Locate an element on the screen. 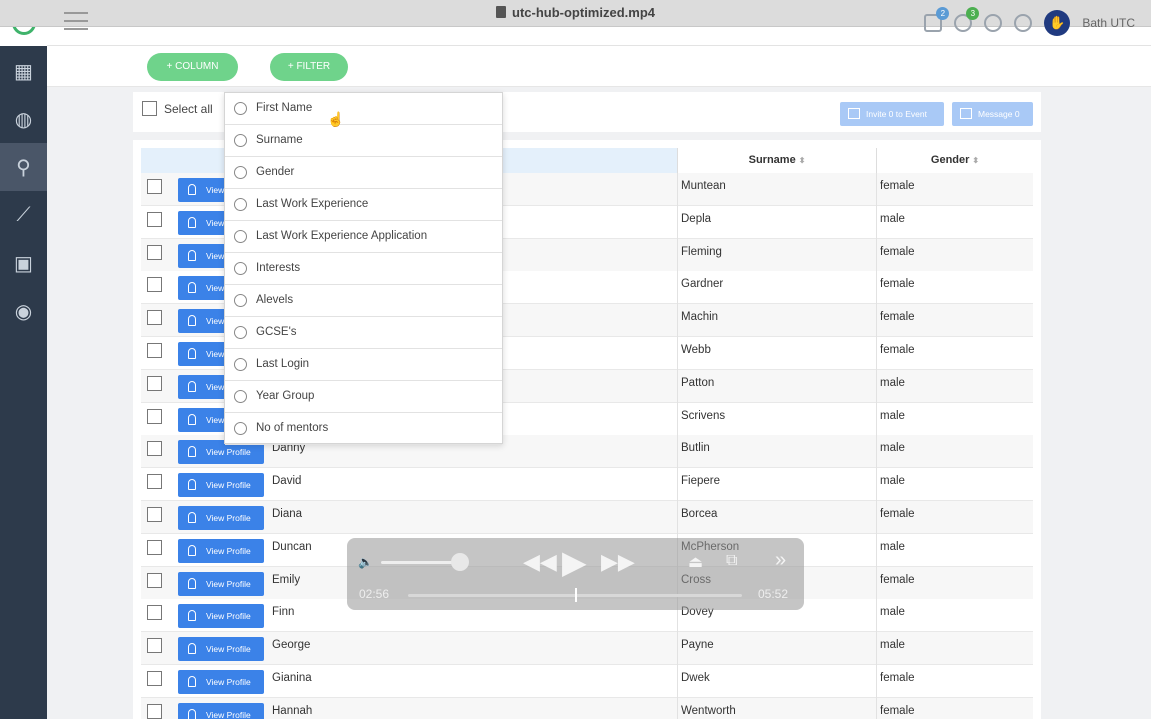  rewind-icon: ◀◀ is located at coordinates (540, 562).